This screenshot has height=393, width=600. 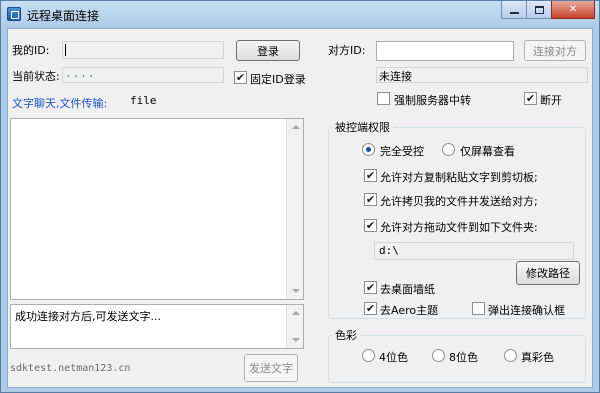 What do you see at coordinates (14, 14) in the screenshot?
I see `app-icon` at bounding box center [14, 14].